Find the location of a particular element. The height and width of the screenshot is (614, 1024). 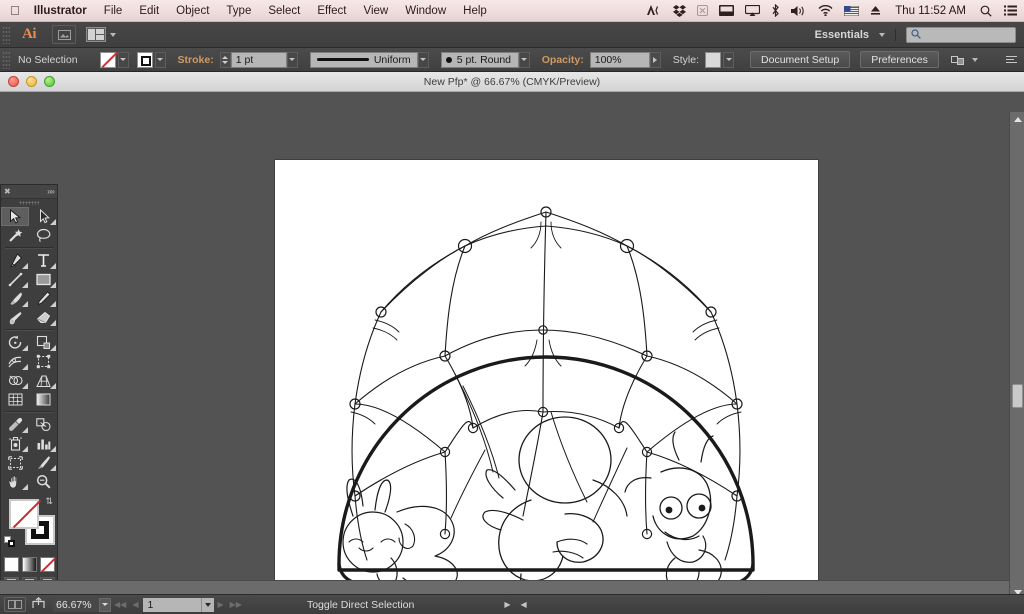

previous-artboard-icon: ◀ is located at coordinates (135, 604).